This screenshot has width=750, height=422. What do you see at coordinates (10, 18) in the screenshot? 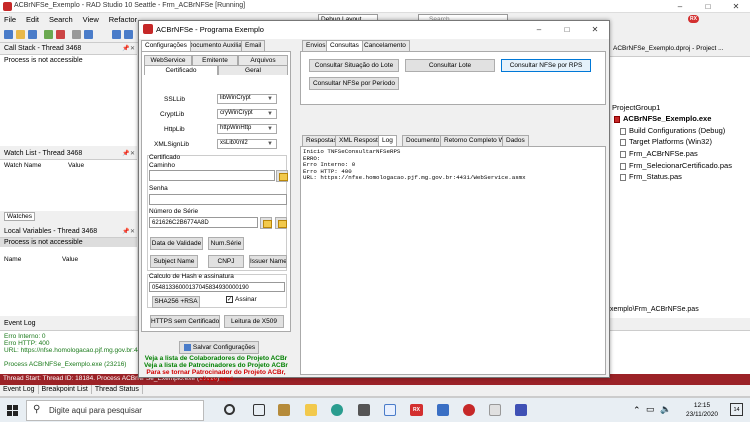
I see `menu-file: File` at bounding box center [10, 18].